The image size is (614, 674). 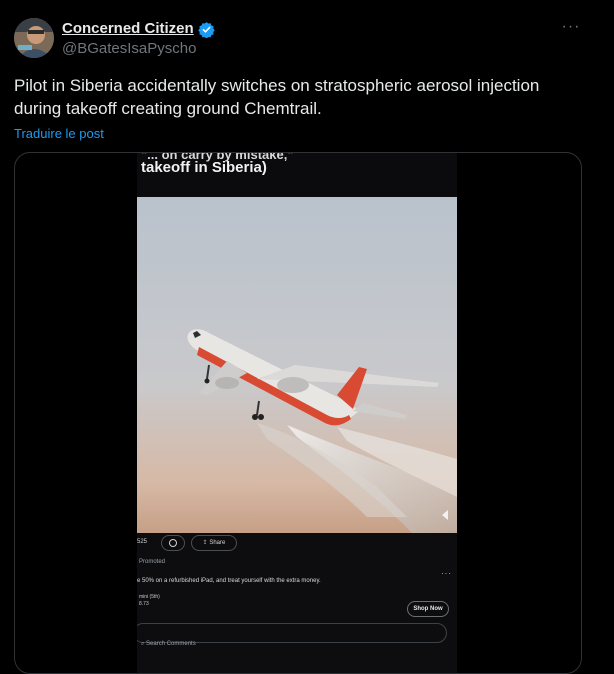 I want to click on avatar-photo-icon, so click(x=34, y=38).